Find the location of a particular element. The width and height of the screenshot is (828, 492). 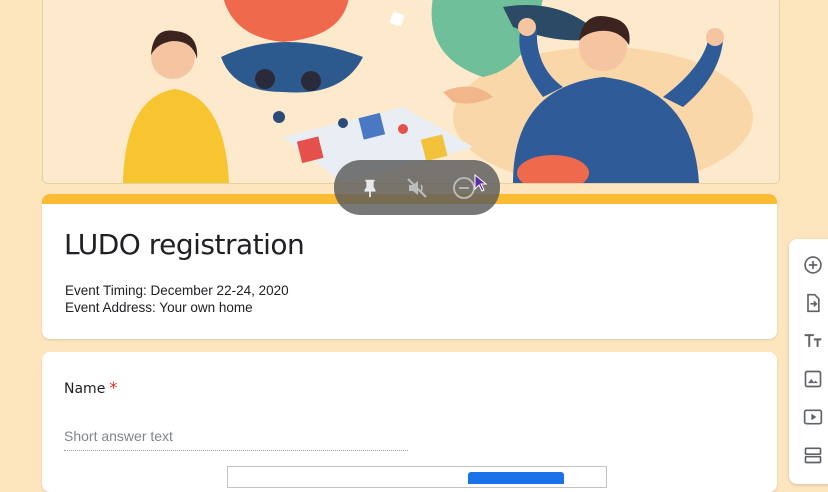

description-line: Event Address: Your own home is located at coordinates (159, 307).